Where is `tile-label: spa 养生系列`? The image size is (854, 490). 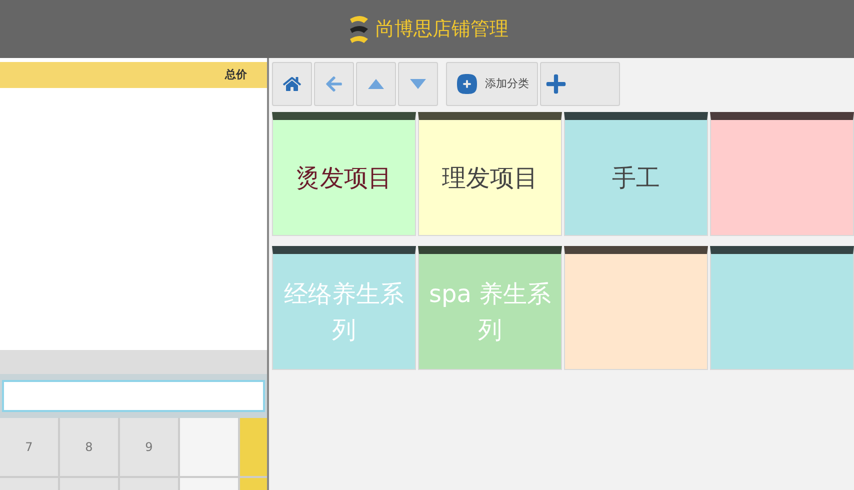
tile-label: spa 养生系列 is located at coordinates (490, 312).